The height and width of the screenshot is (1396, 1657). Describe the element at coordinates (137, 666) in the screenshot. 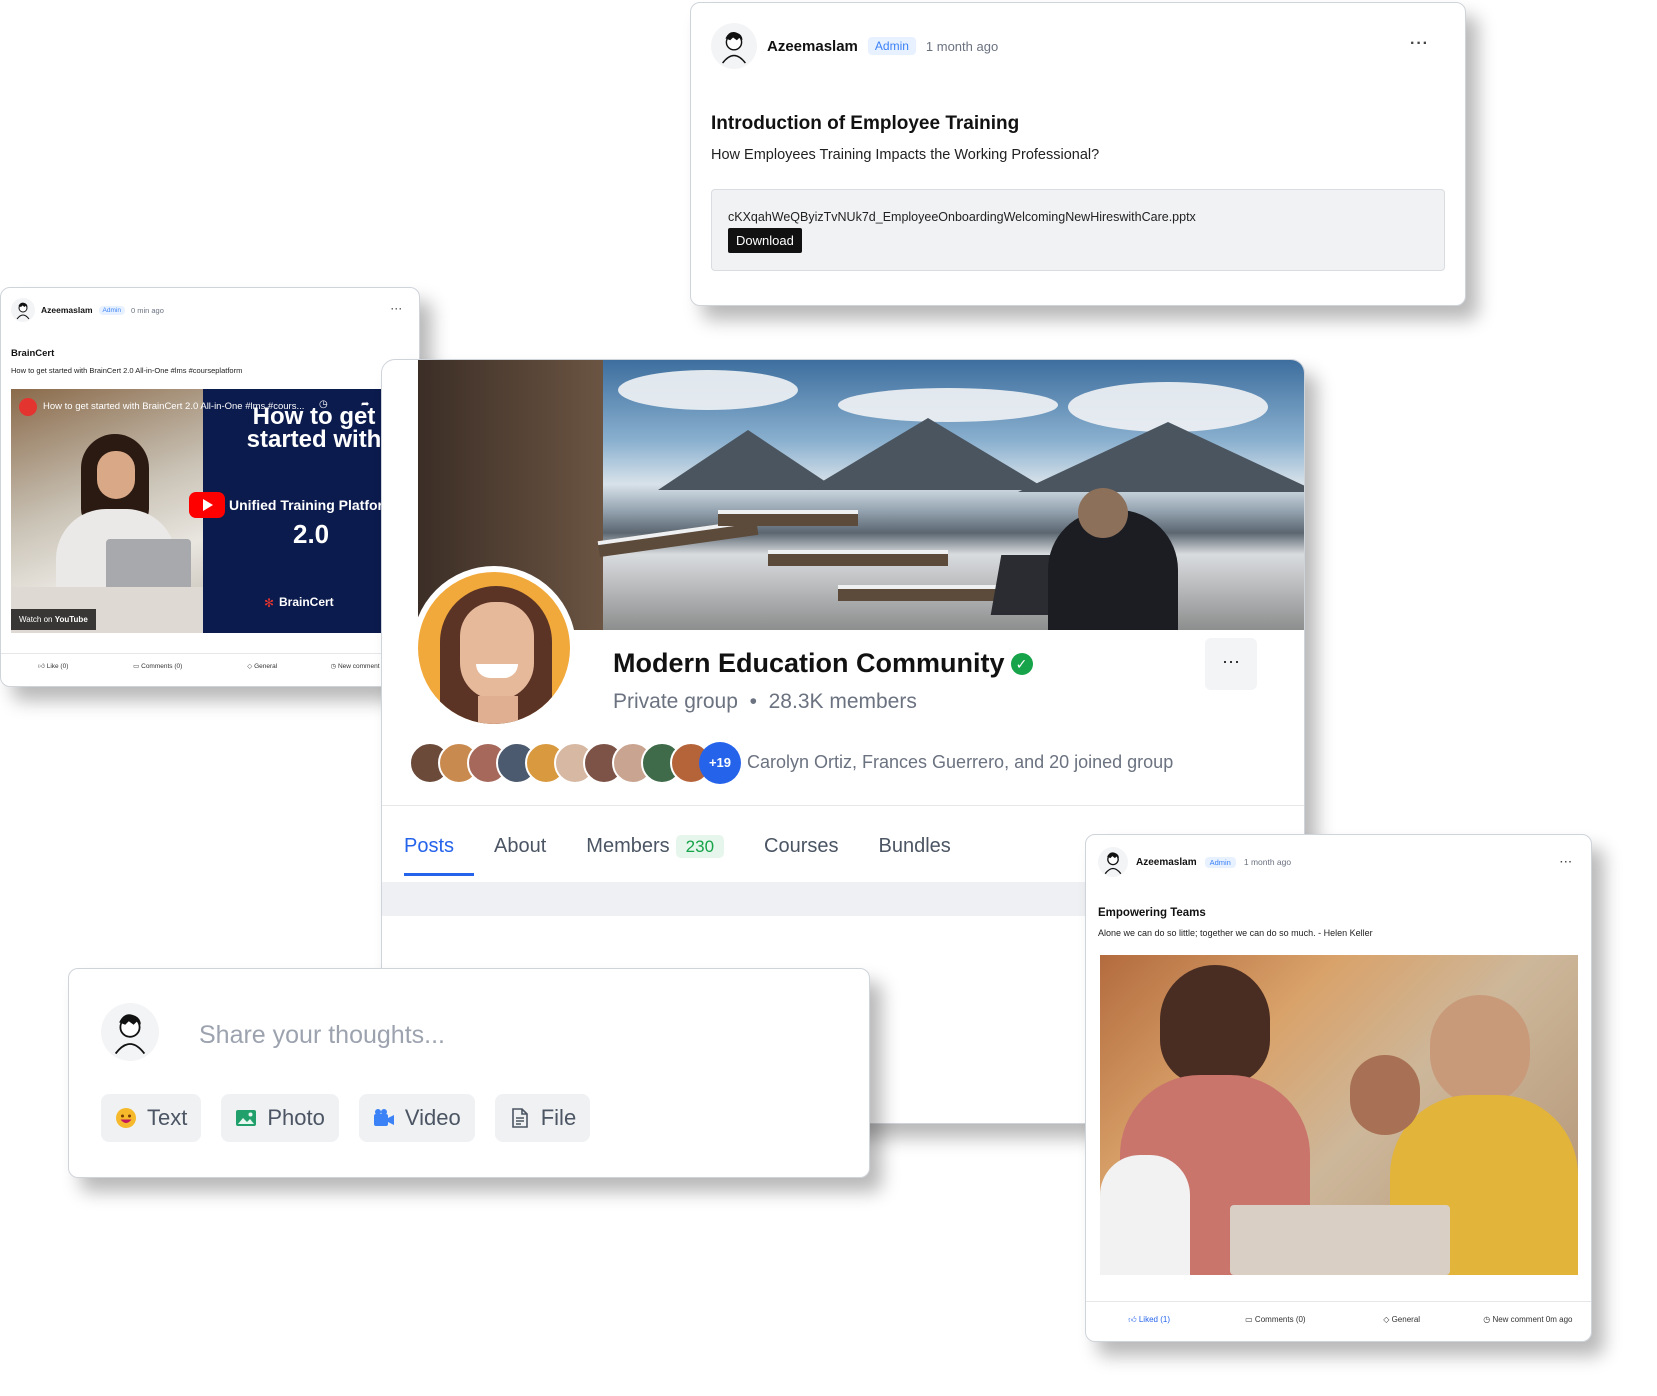

I see `comment-icon: ▭` at that location.